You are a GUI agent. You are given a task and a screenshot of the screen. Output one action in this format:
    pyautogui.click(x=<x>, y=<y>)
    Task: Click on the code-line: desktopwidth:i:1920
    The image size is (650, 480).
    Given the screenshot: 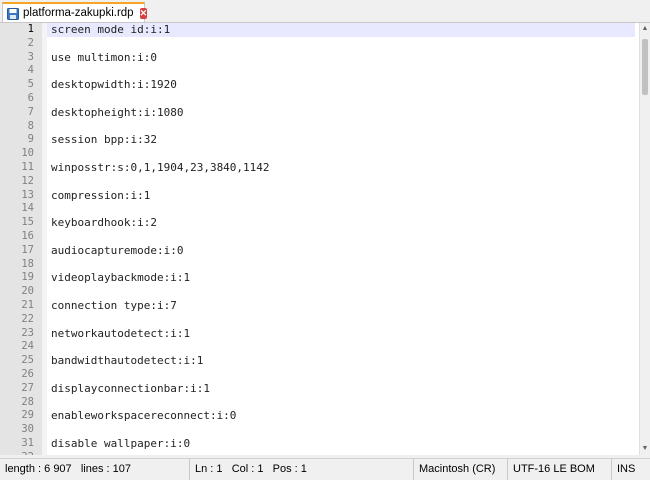 What is the action you would take?
    pyautogui.click(x=341, y=85)
    